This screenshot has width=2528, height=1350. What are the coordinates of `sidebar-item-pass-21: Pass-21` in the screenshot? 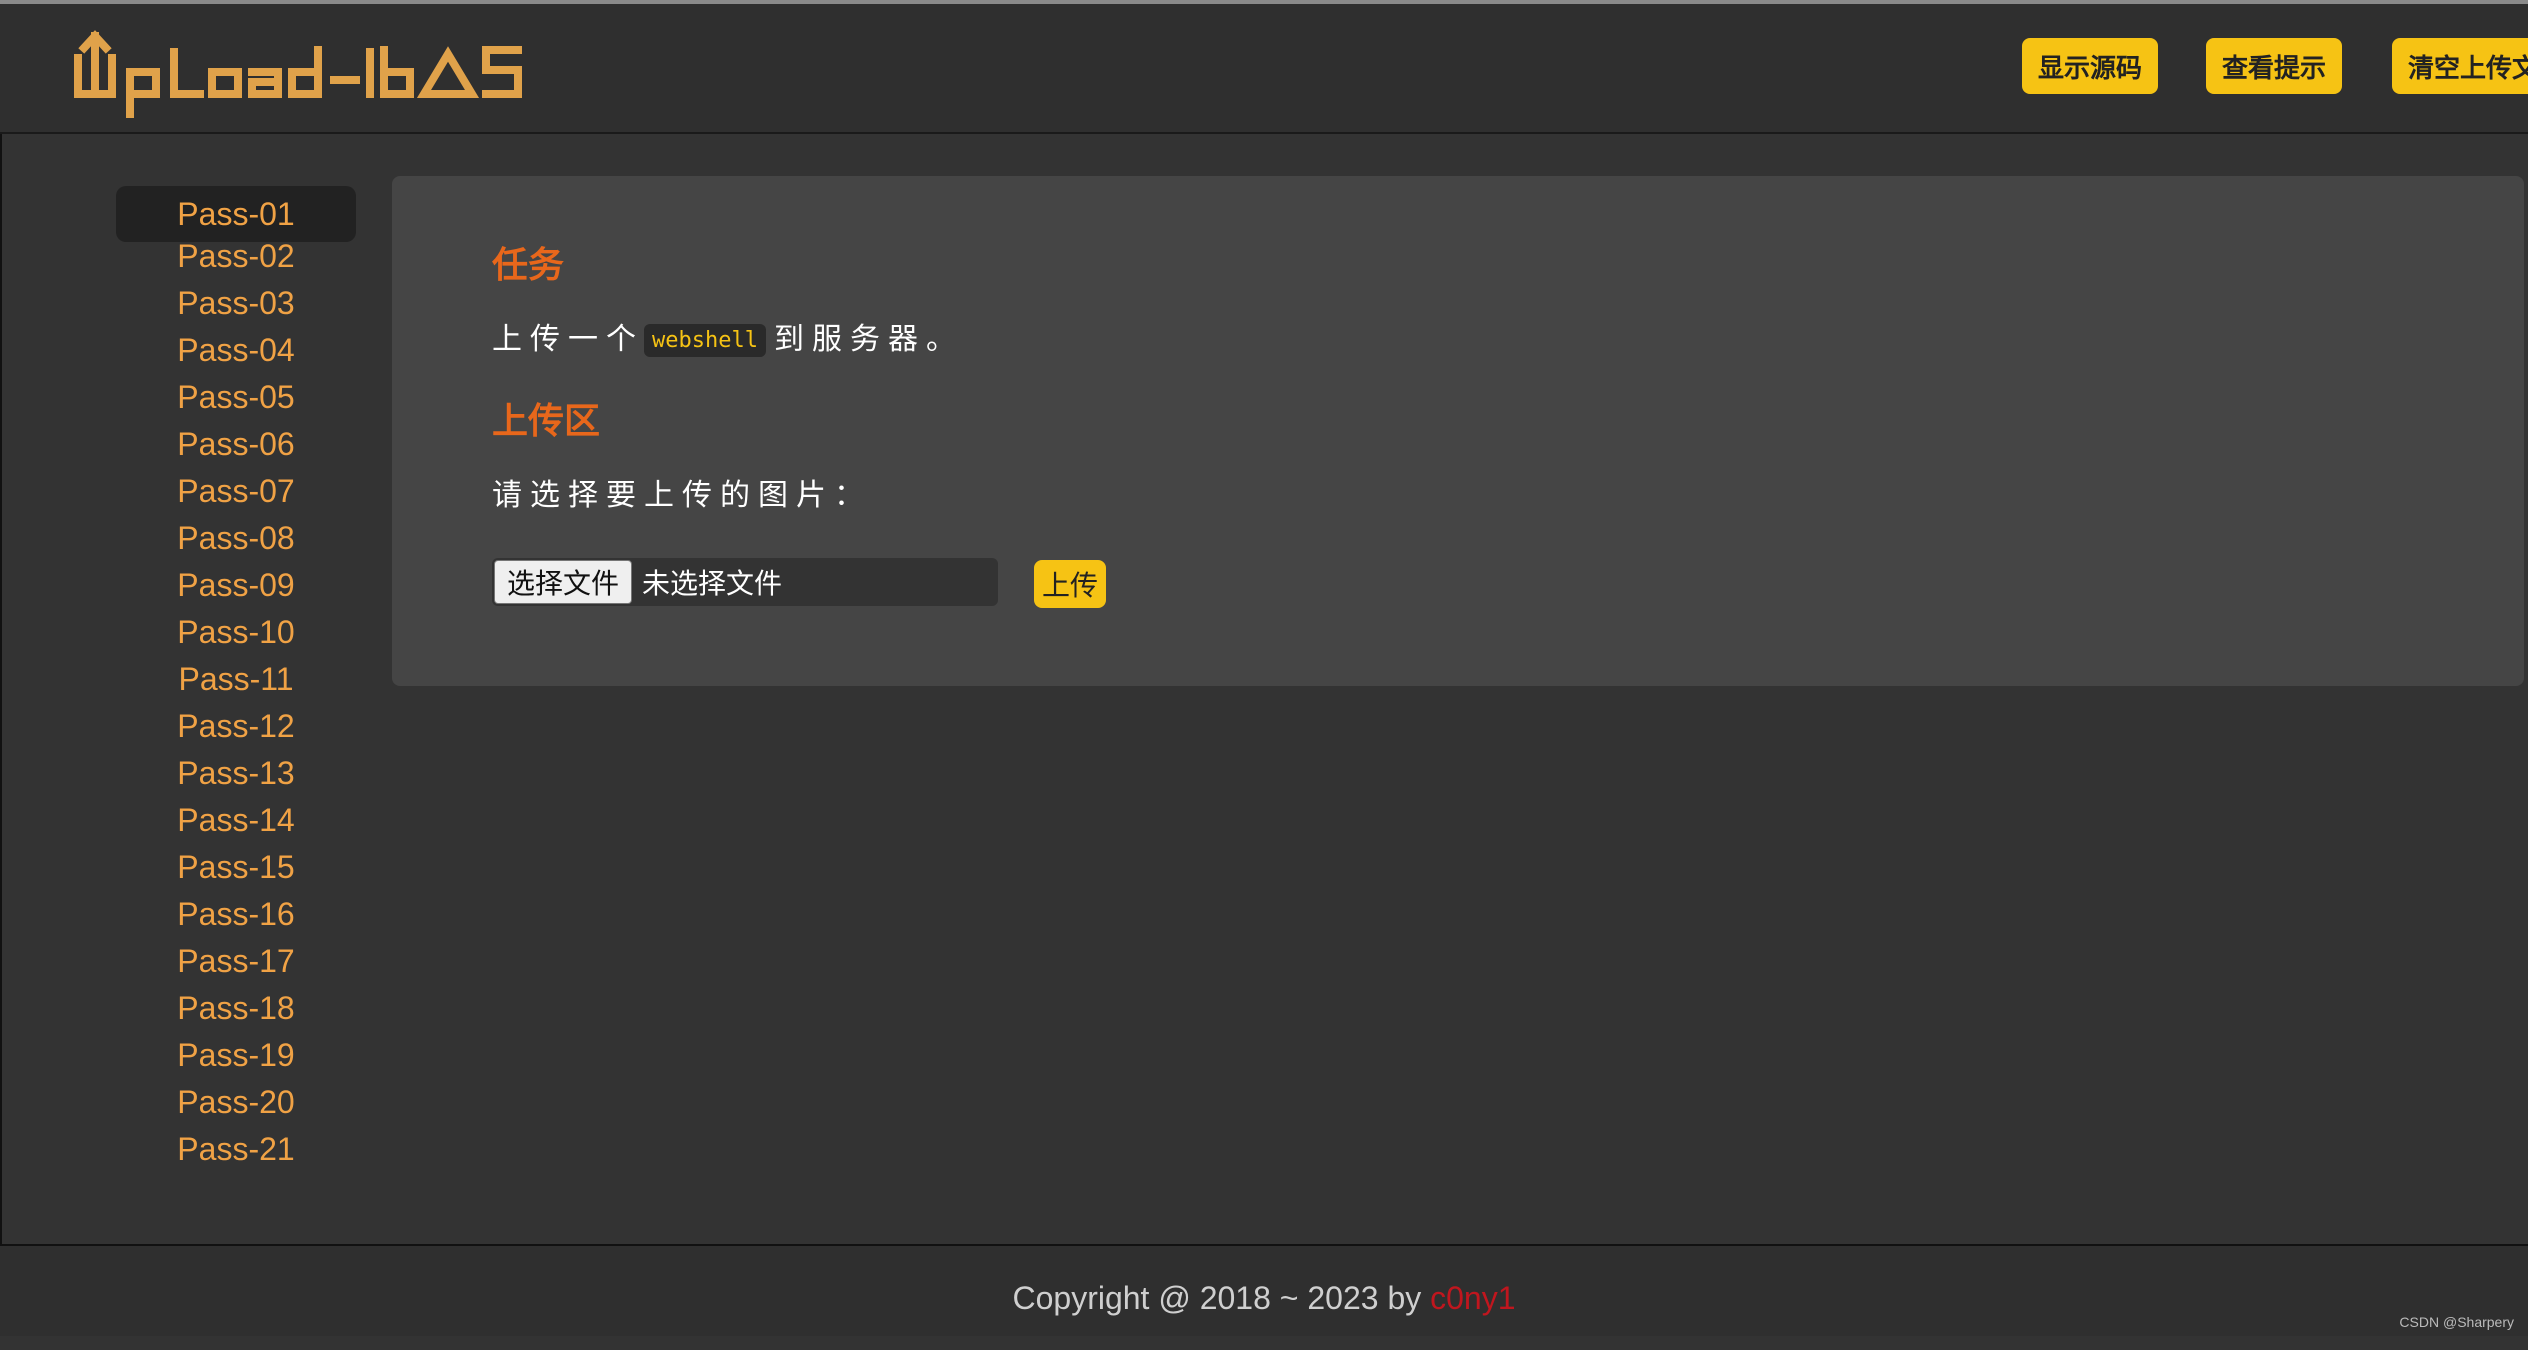 It's located at (236, 1149).